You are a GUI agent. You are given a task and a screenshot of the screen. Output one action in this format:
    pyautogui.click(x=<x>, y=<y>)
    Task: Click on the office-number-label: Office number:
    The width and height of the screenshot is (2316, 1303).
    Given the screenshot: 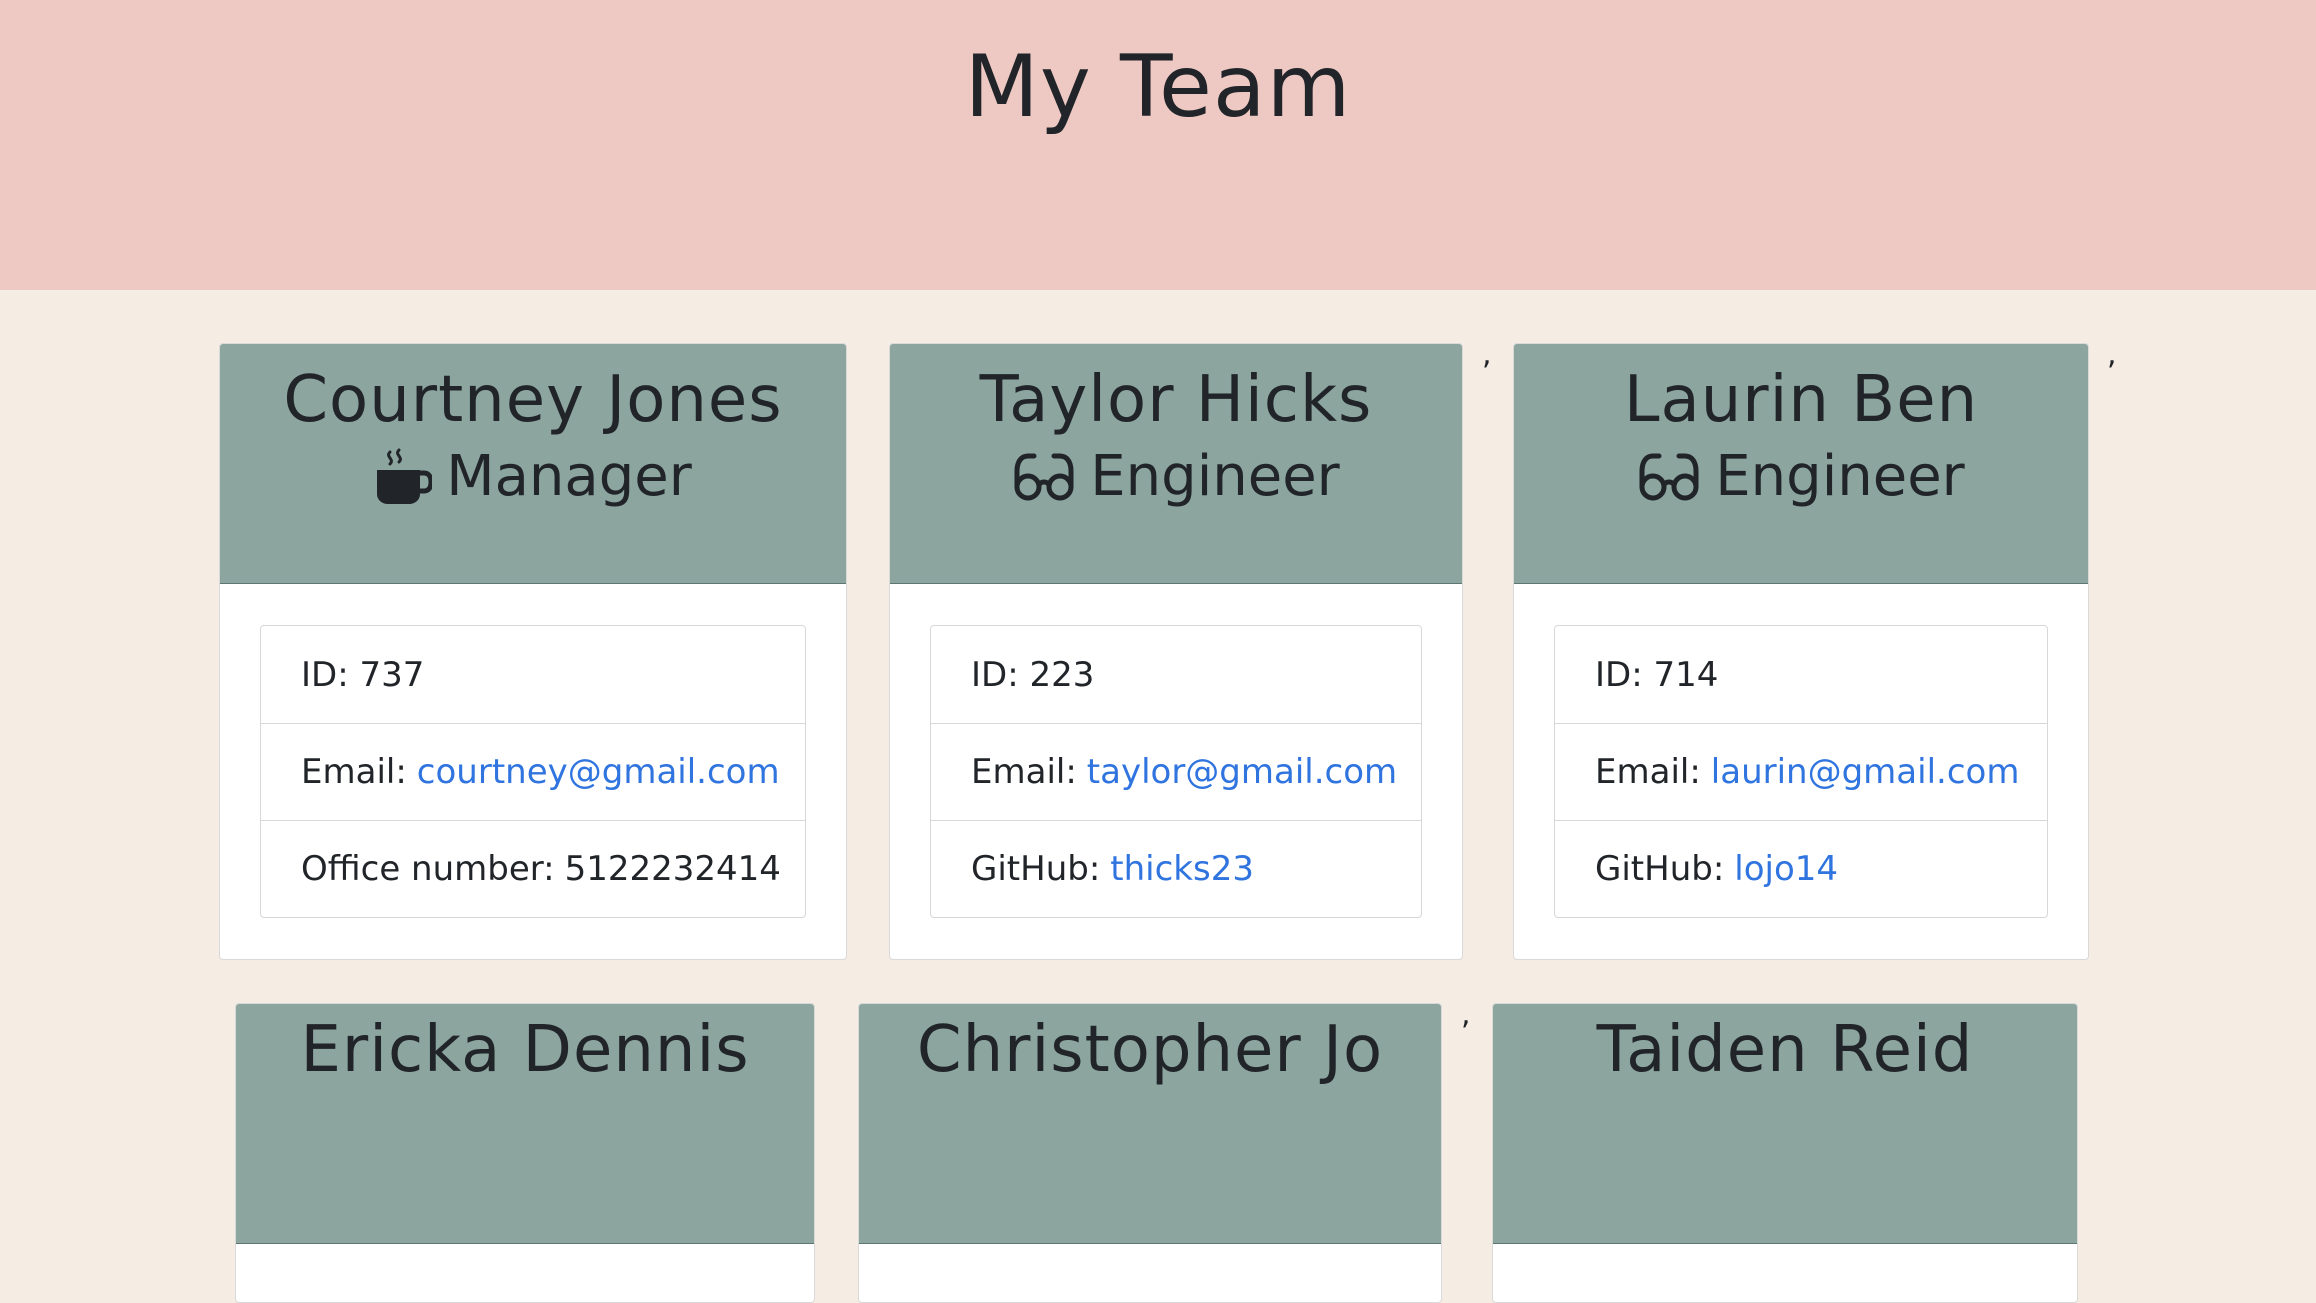 What is the action you would take?
    pyautogui.click(x=428, y=869)
    